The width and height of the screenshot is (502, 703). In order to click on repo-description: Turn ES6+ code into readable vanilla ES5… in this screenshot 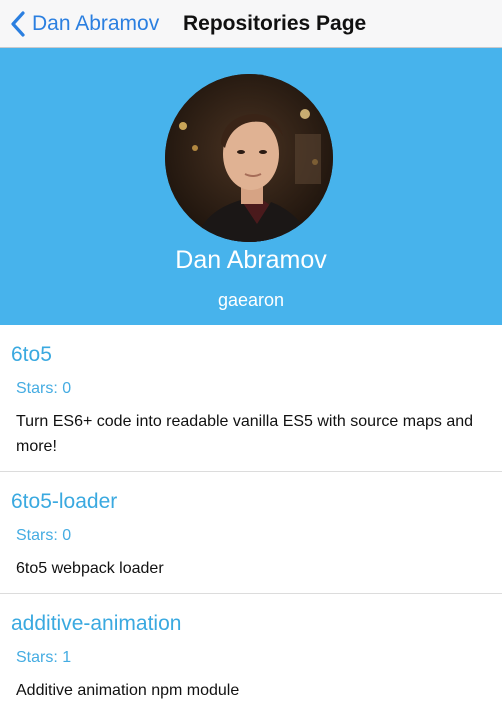, I will do `click(245, 434)`.